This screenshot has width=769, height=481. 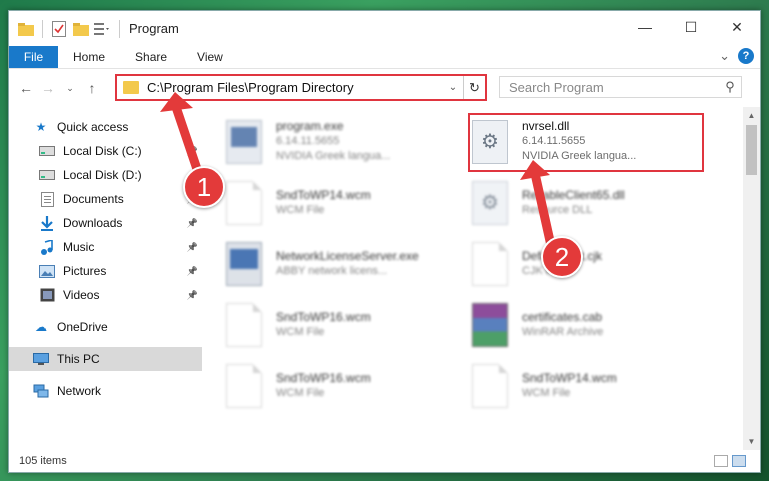 I want to click on expand-ribbon-icon: ⌄, so click(x=724, y=56).